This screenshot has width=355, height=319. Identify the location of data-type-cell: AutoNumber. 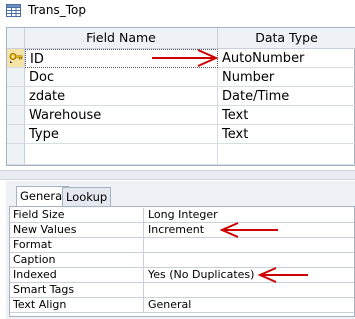
(286, 58).